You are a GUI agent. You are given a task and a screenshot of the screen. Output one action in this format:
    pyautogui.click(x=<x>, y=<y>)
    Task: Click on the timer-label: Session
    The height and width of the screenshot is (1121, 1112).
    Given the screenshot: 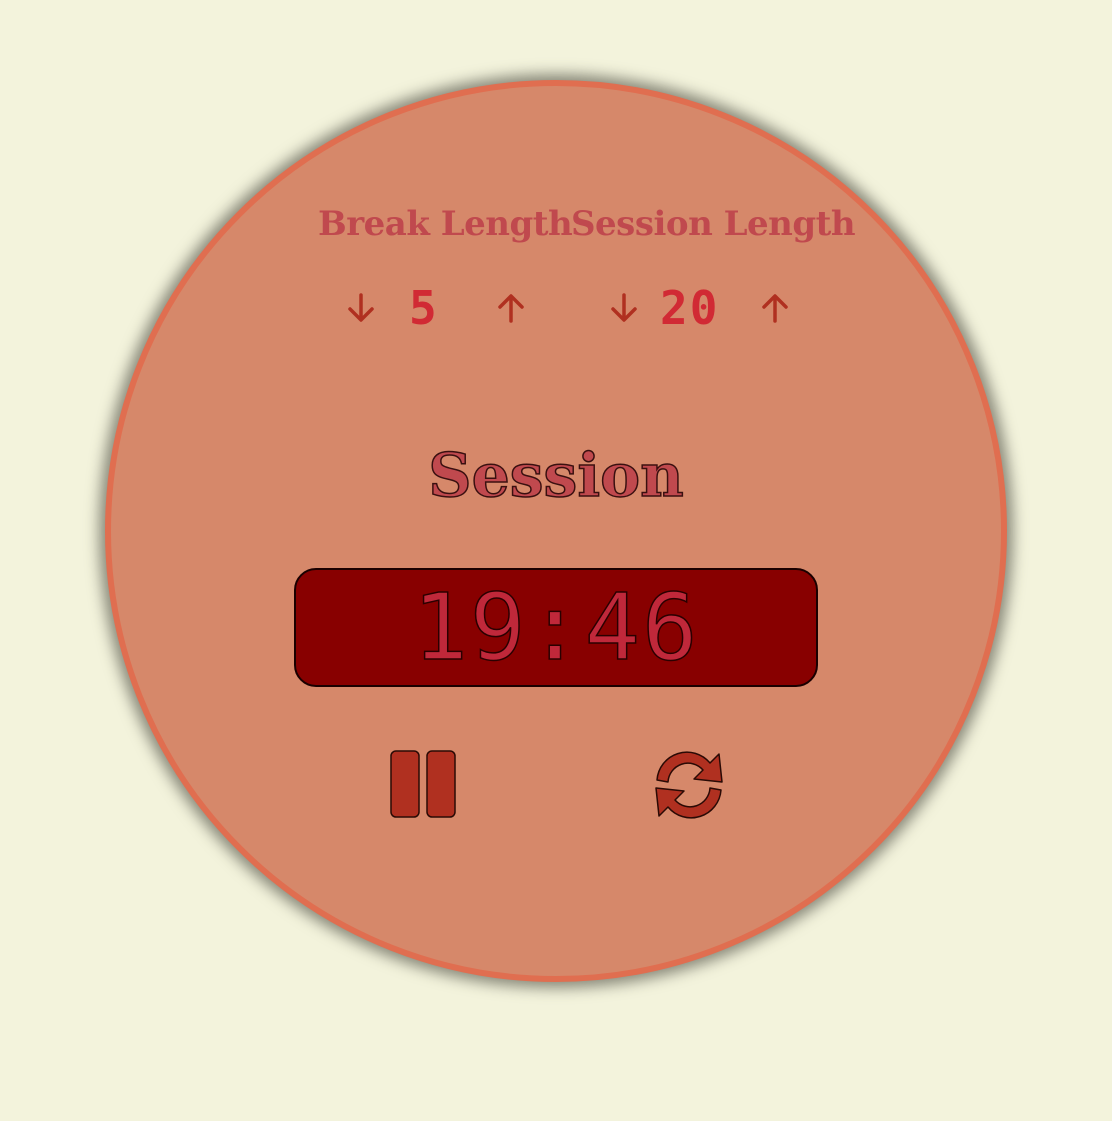 What is the action you would take?
    pyautogui.click(x=556, y=476)
    